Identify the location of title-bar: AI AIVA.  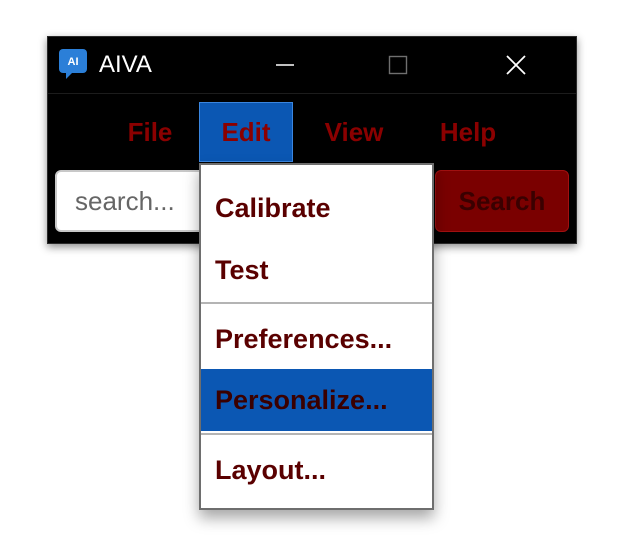
(312, 65).